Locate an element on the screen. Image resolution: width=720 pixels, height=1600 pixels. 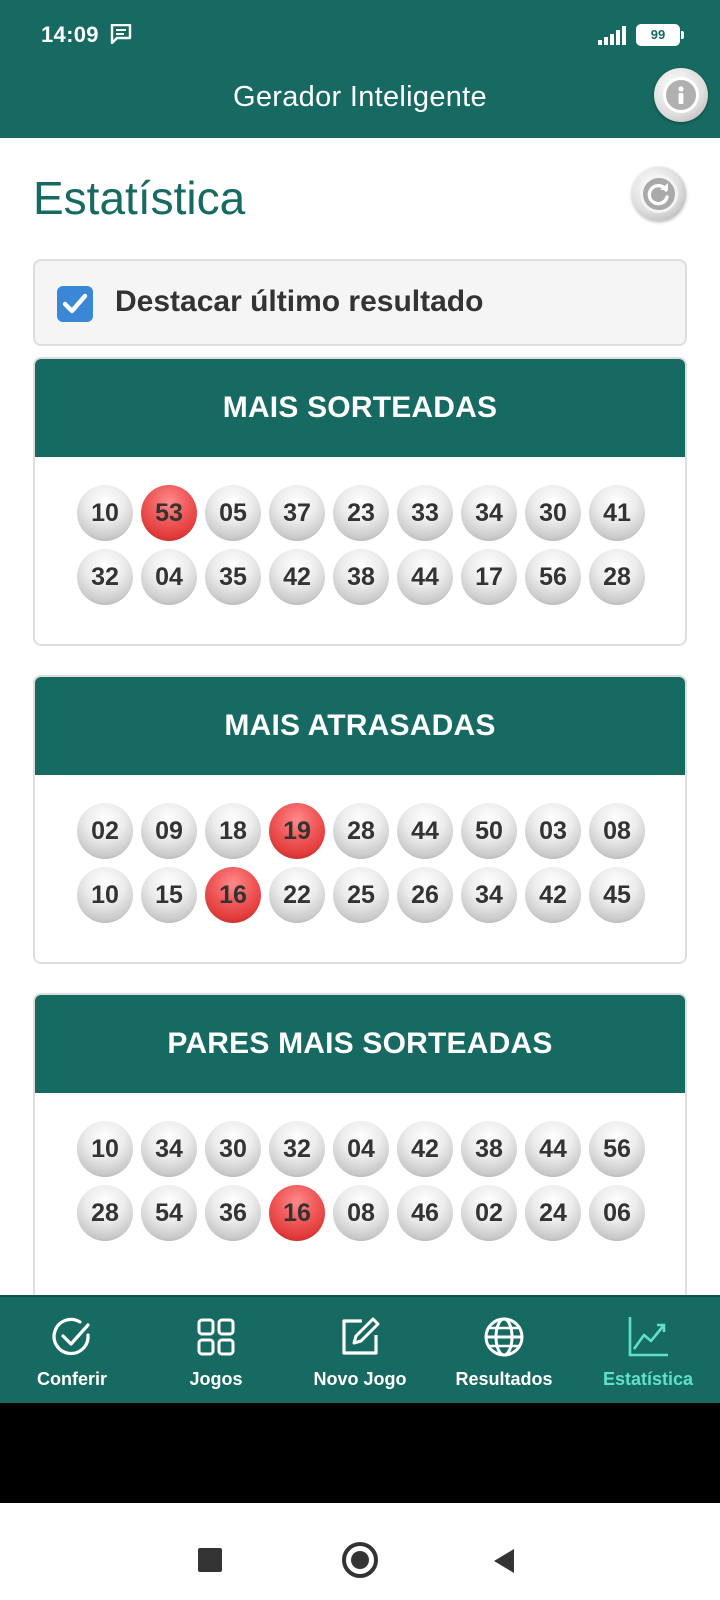
info-icon is located at coordinates (681, 95).